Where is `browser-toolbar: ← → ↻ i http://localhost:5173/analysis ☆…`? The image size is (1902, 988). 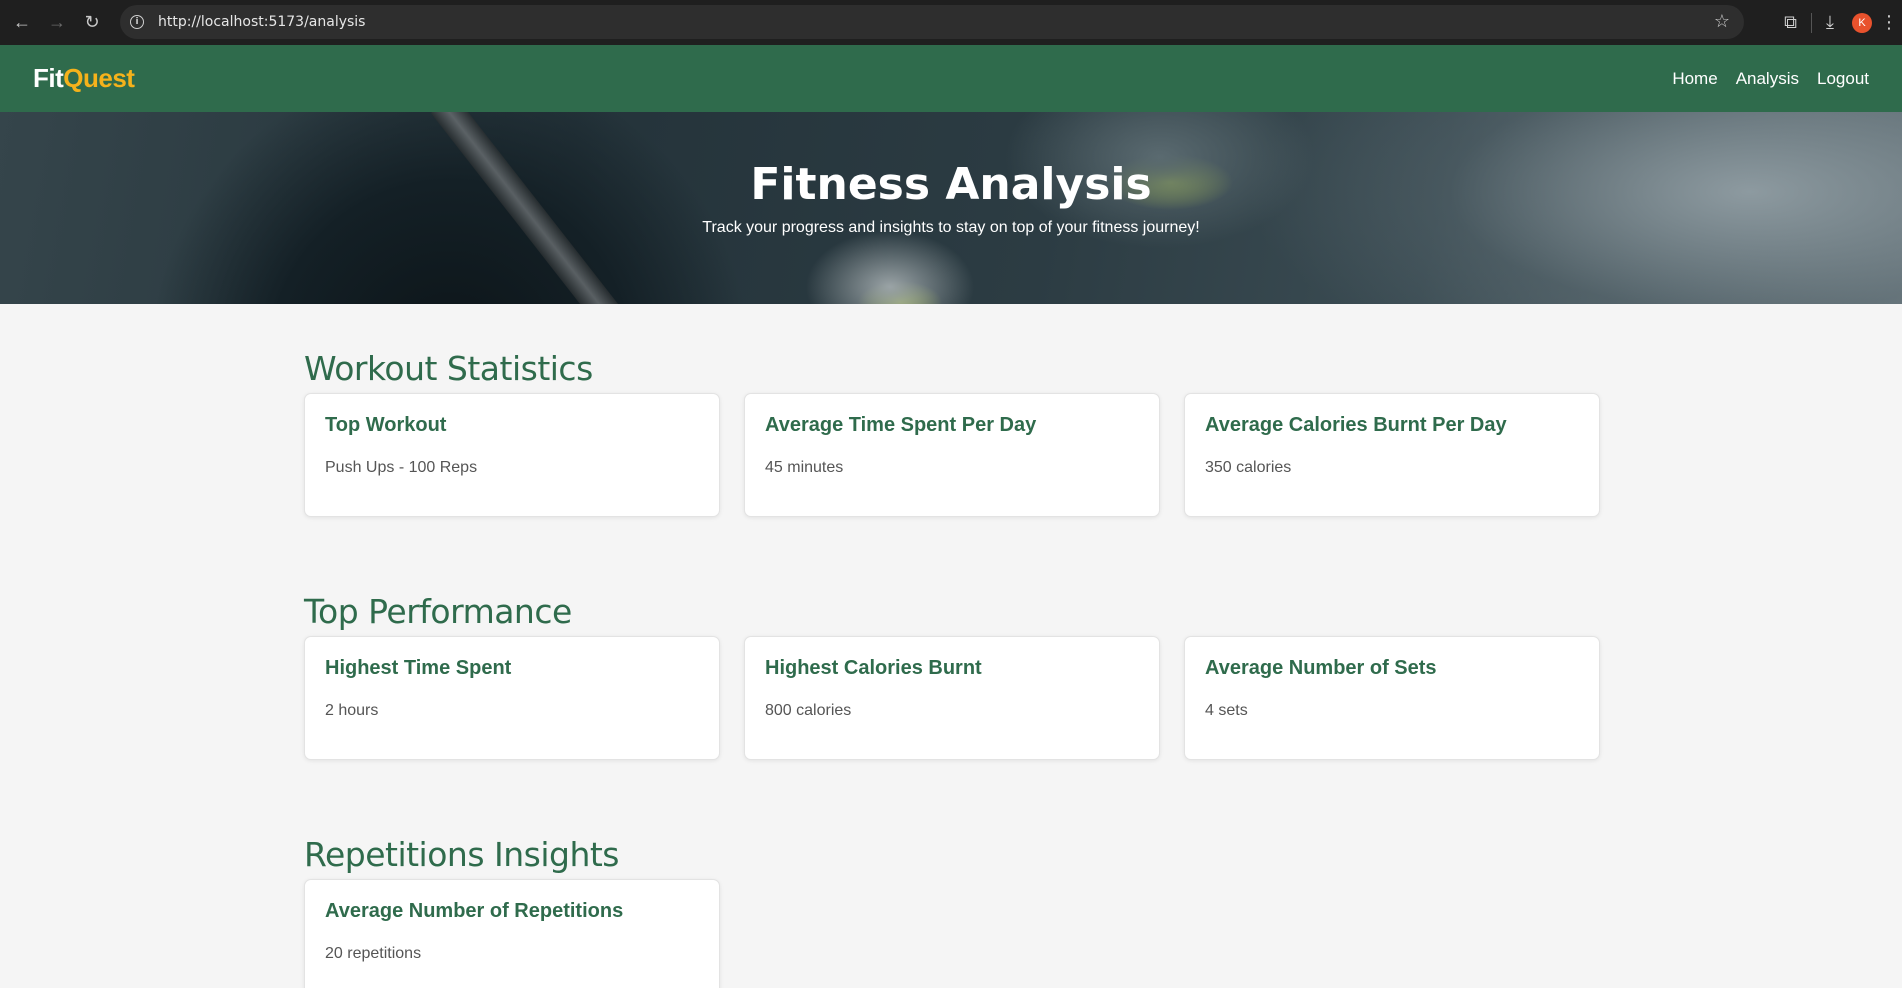
browser-toolbar: ← → ↻ i http://localhost:5173/analysis ☆… is located at coordinates (951, 22).